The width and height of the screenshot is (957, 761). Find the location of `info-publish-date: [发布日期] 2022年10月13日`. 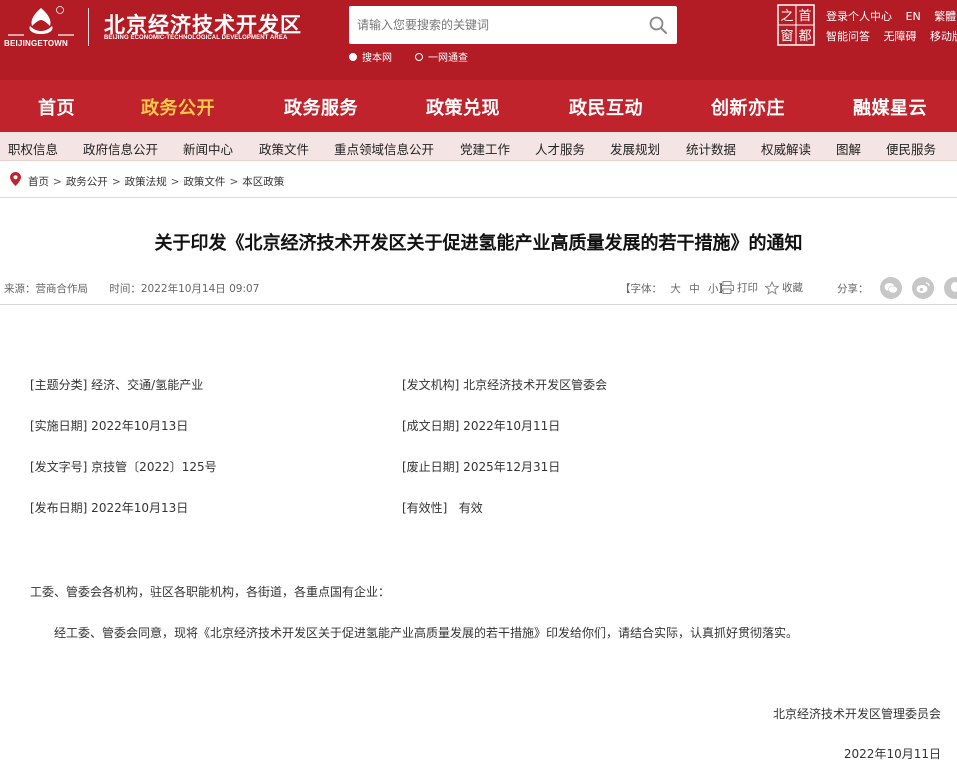

info-publish-date: [发布日期] 2022年10月13日 is located at coordinates (109, 508).